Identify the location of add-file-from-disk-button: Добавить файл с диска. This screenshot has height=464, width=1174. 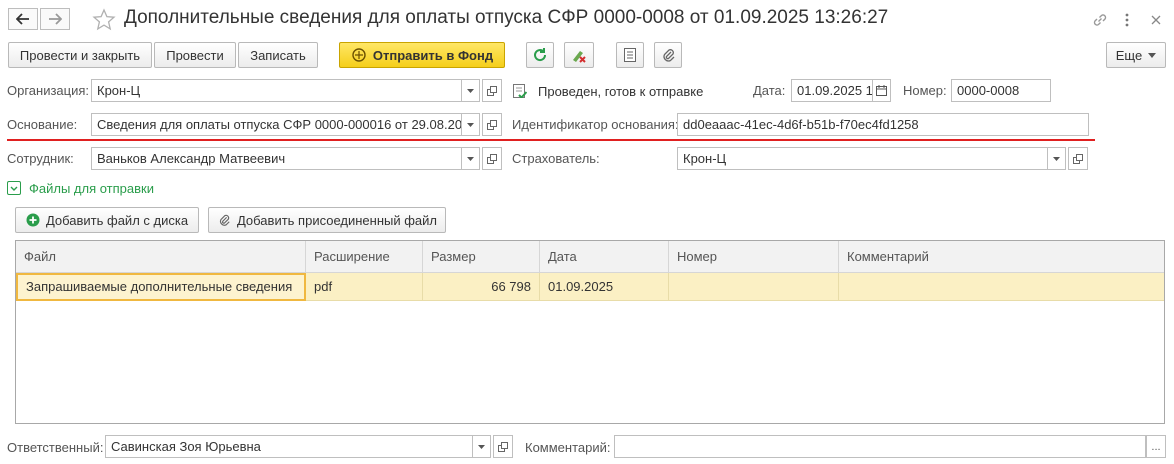
(107, 220).